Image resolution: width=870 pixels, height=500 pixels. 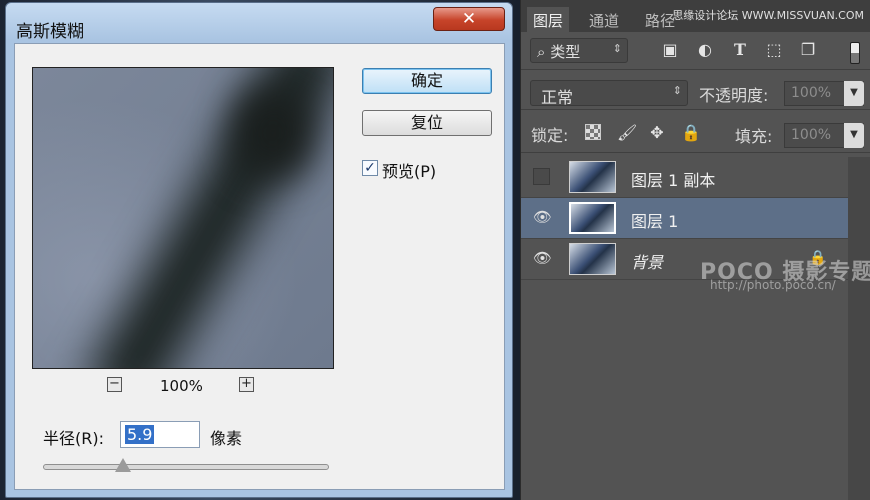 I want to click on adjustment-icon: ◐, so click(x=705, y=50).